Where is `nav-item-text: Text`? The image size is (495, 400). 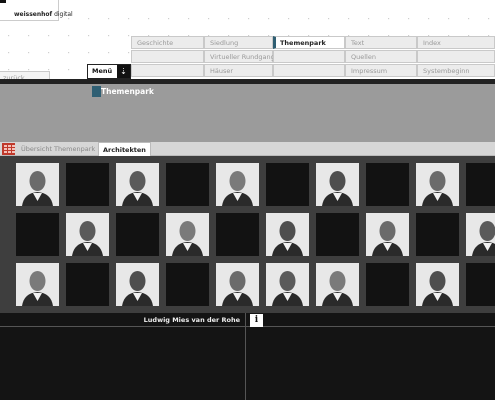
nav-item-text: Text is located at coordinates (381, 42).